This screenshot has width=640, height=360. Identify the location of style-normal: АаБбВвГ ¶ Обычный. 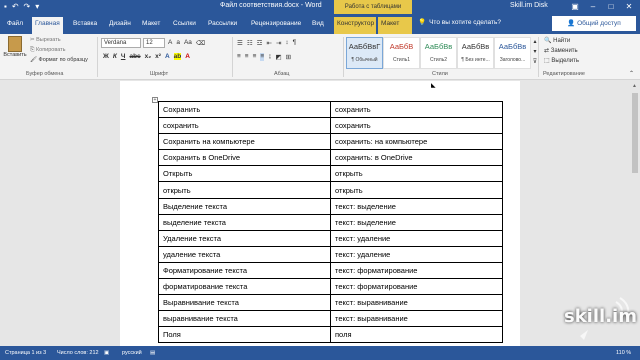
(364, 53).